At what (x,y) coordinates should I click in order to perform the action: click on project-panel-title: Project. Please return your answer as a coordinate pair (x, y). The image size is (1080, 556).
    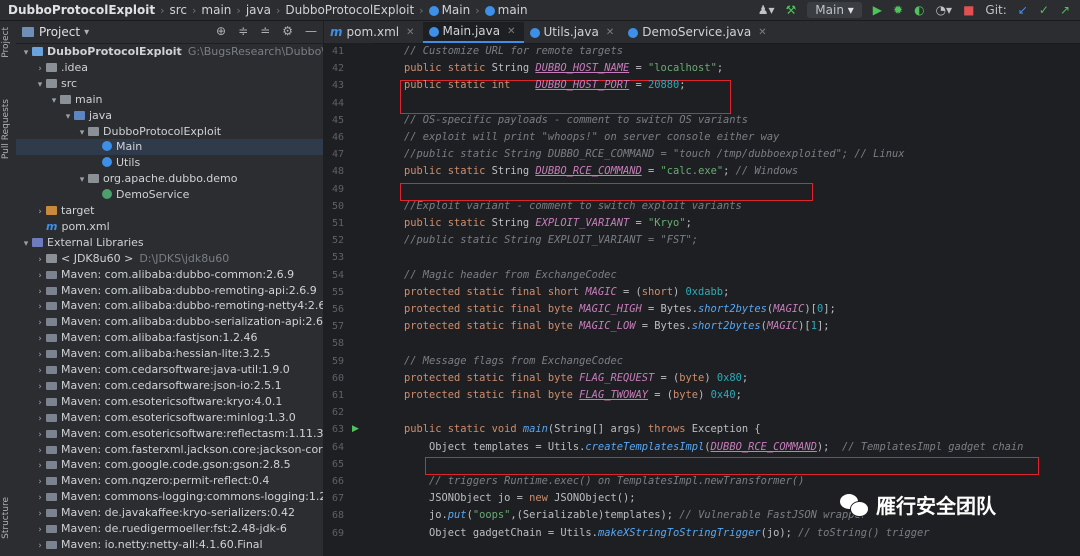
    Looking at the image, I should click on (59, 32).